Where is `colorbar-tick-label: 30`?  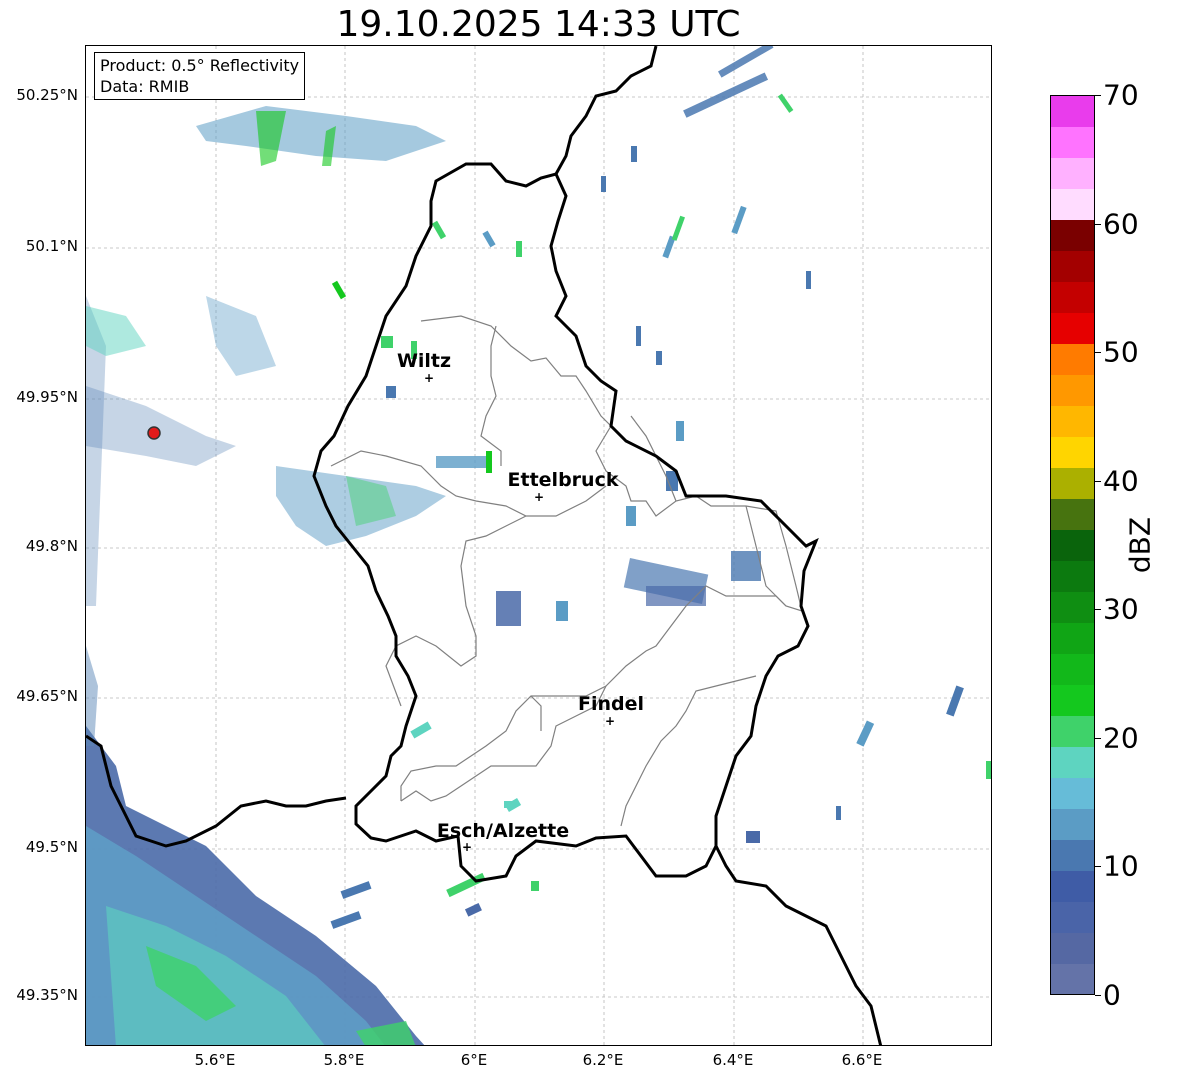
colorbar-tick-label: 30 is located at coordinates (1121, 609).